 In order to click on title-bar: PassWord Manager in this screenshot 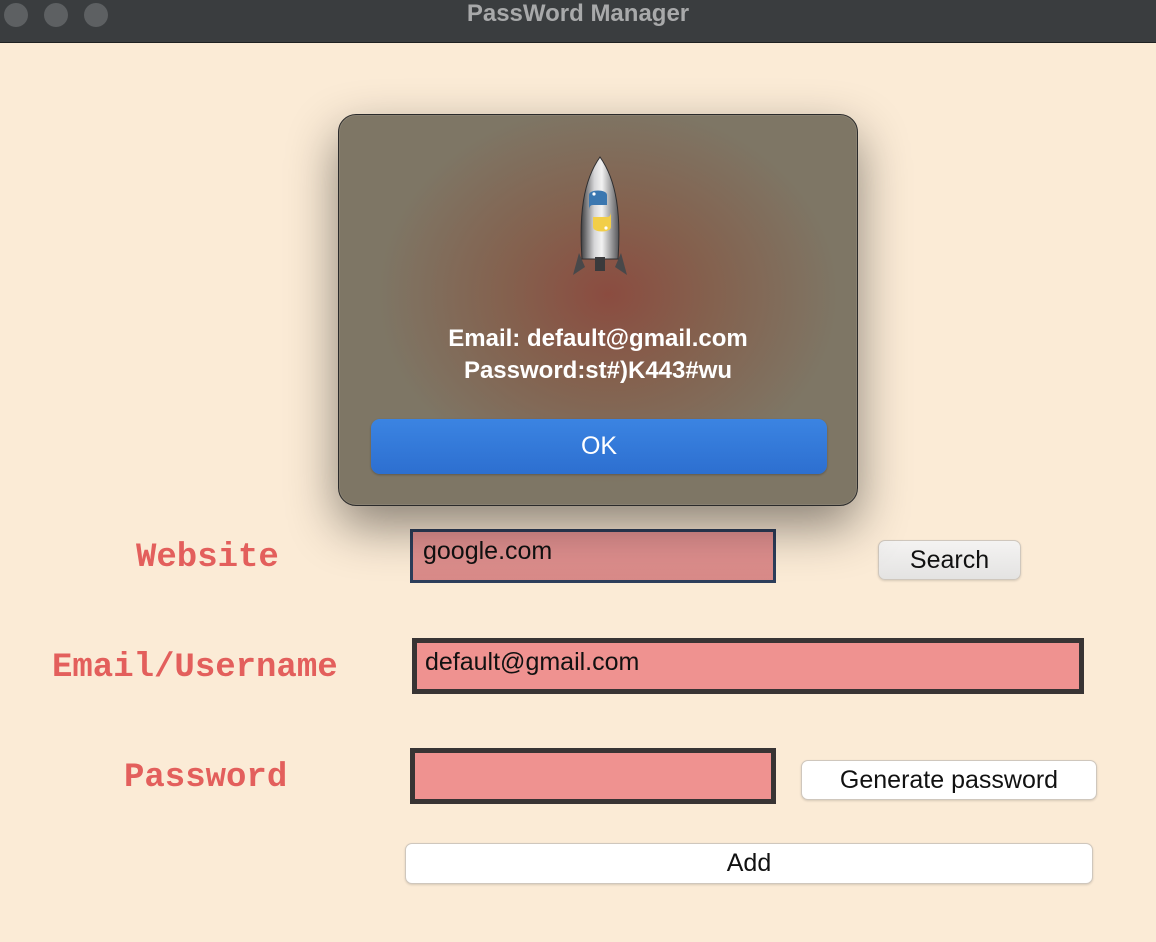, I will do `click(578, 21)`.